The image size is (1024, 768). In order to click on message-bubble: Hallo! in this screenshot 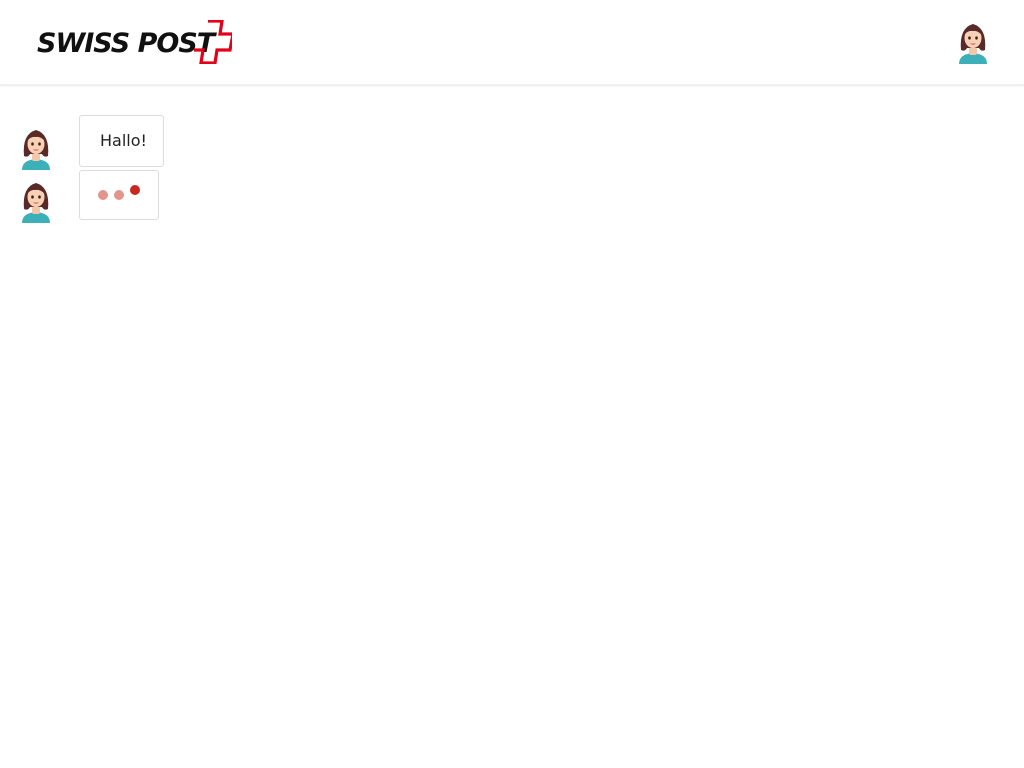, I will do `click(121, 141)`.